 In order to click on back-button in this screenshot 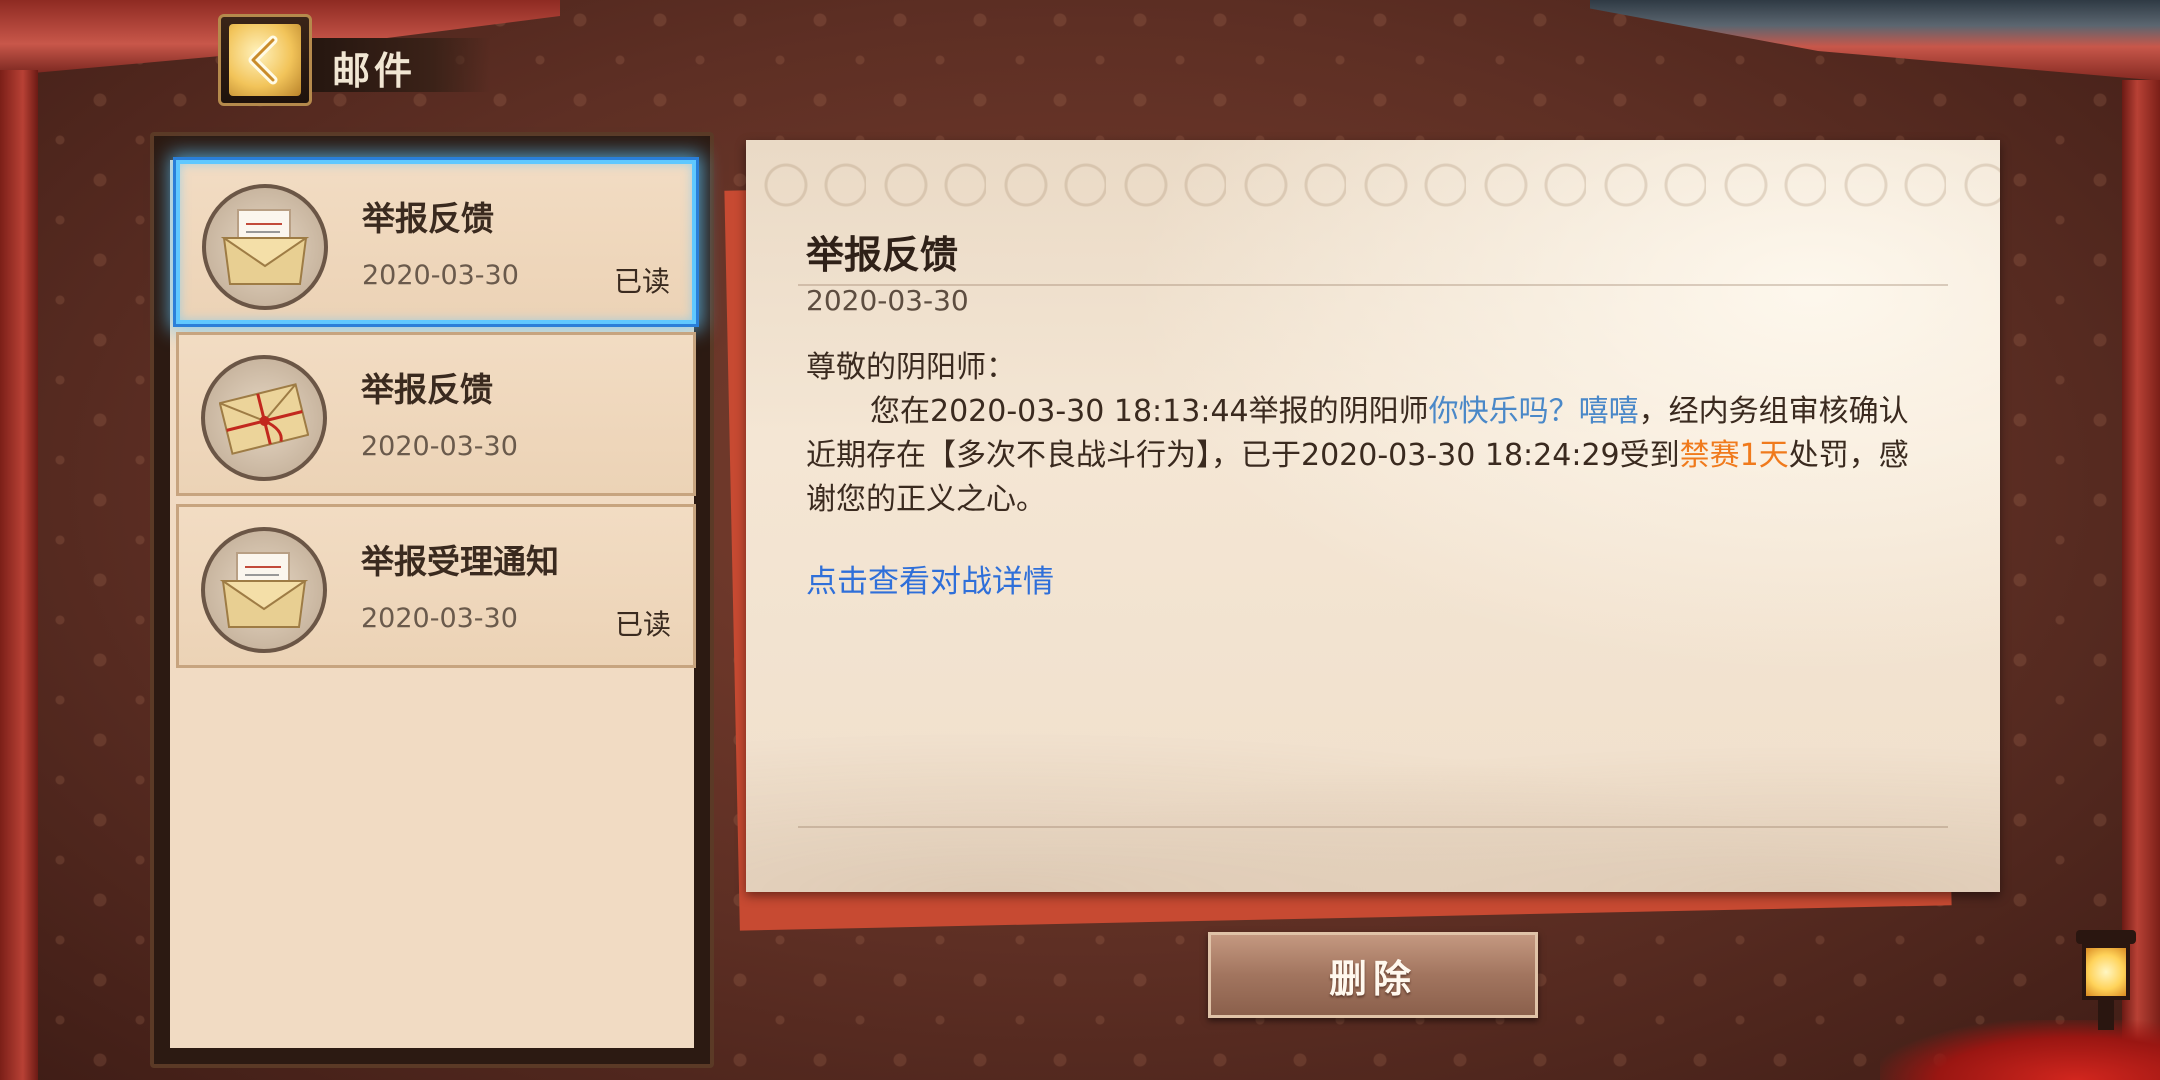, I will do `click(265, 60)`.